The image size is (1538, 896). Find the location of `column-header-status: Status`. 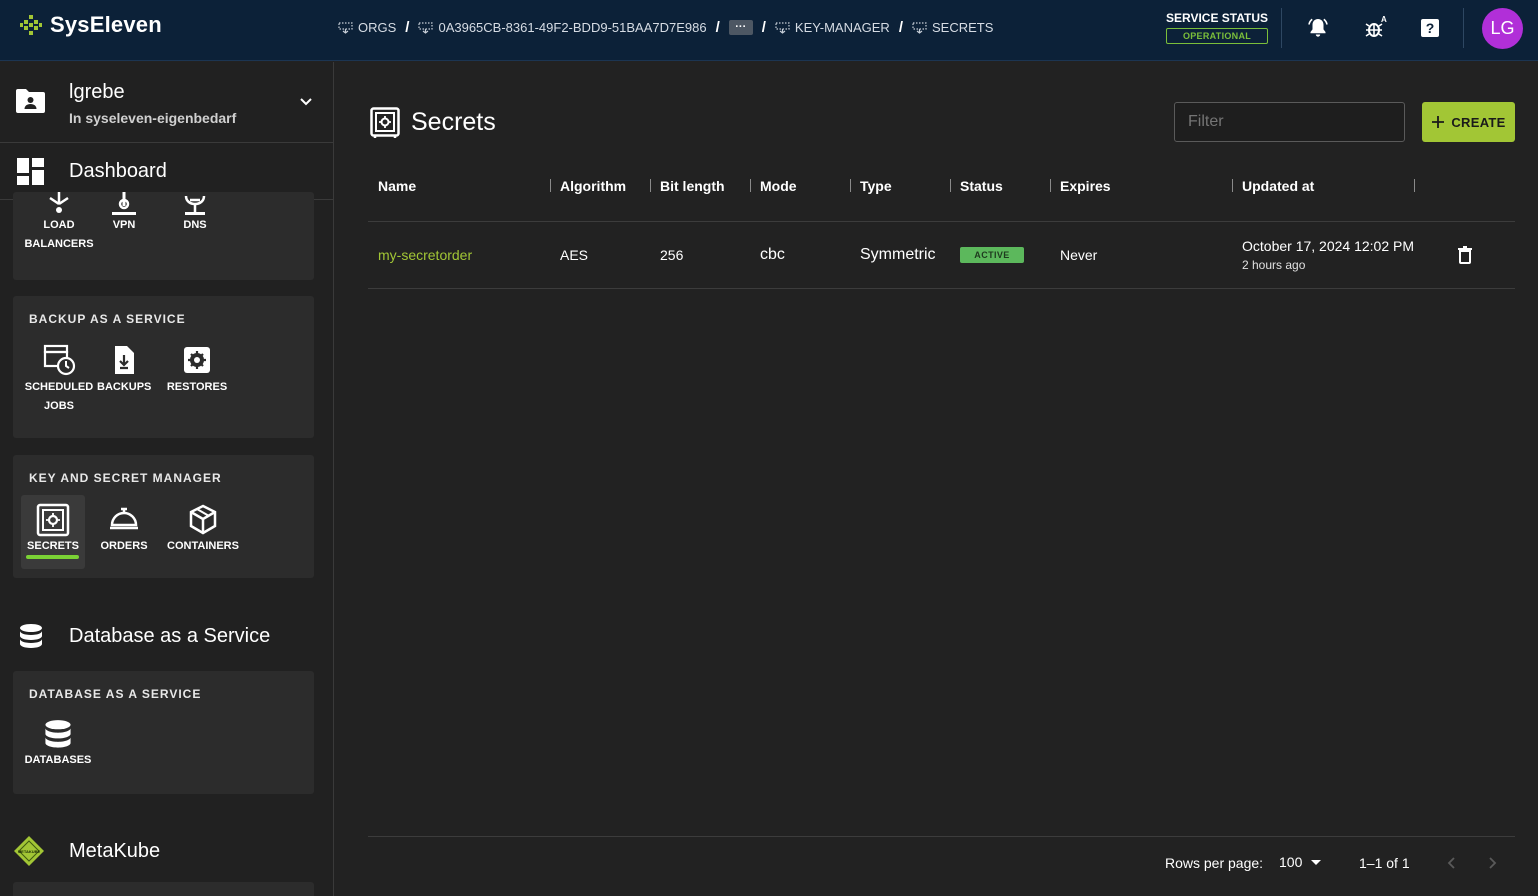

column-header-status: Status is located at coordinates (981, 186).